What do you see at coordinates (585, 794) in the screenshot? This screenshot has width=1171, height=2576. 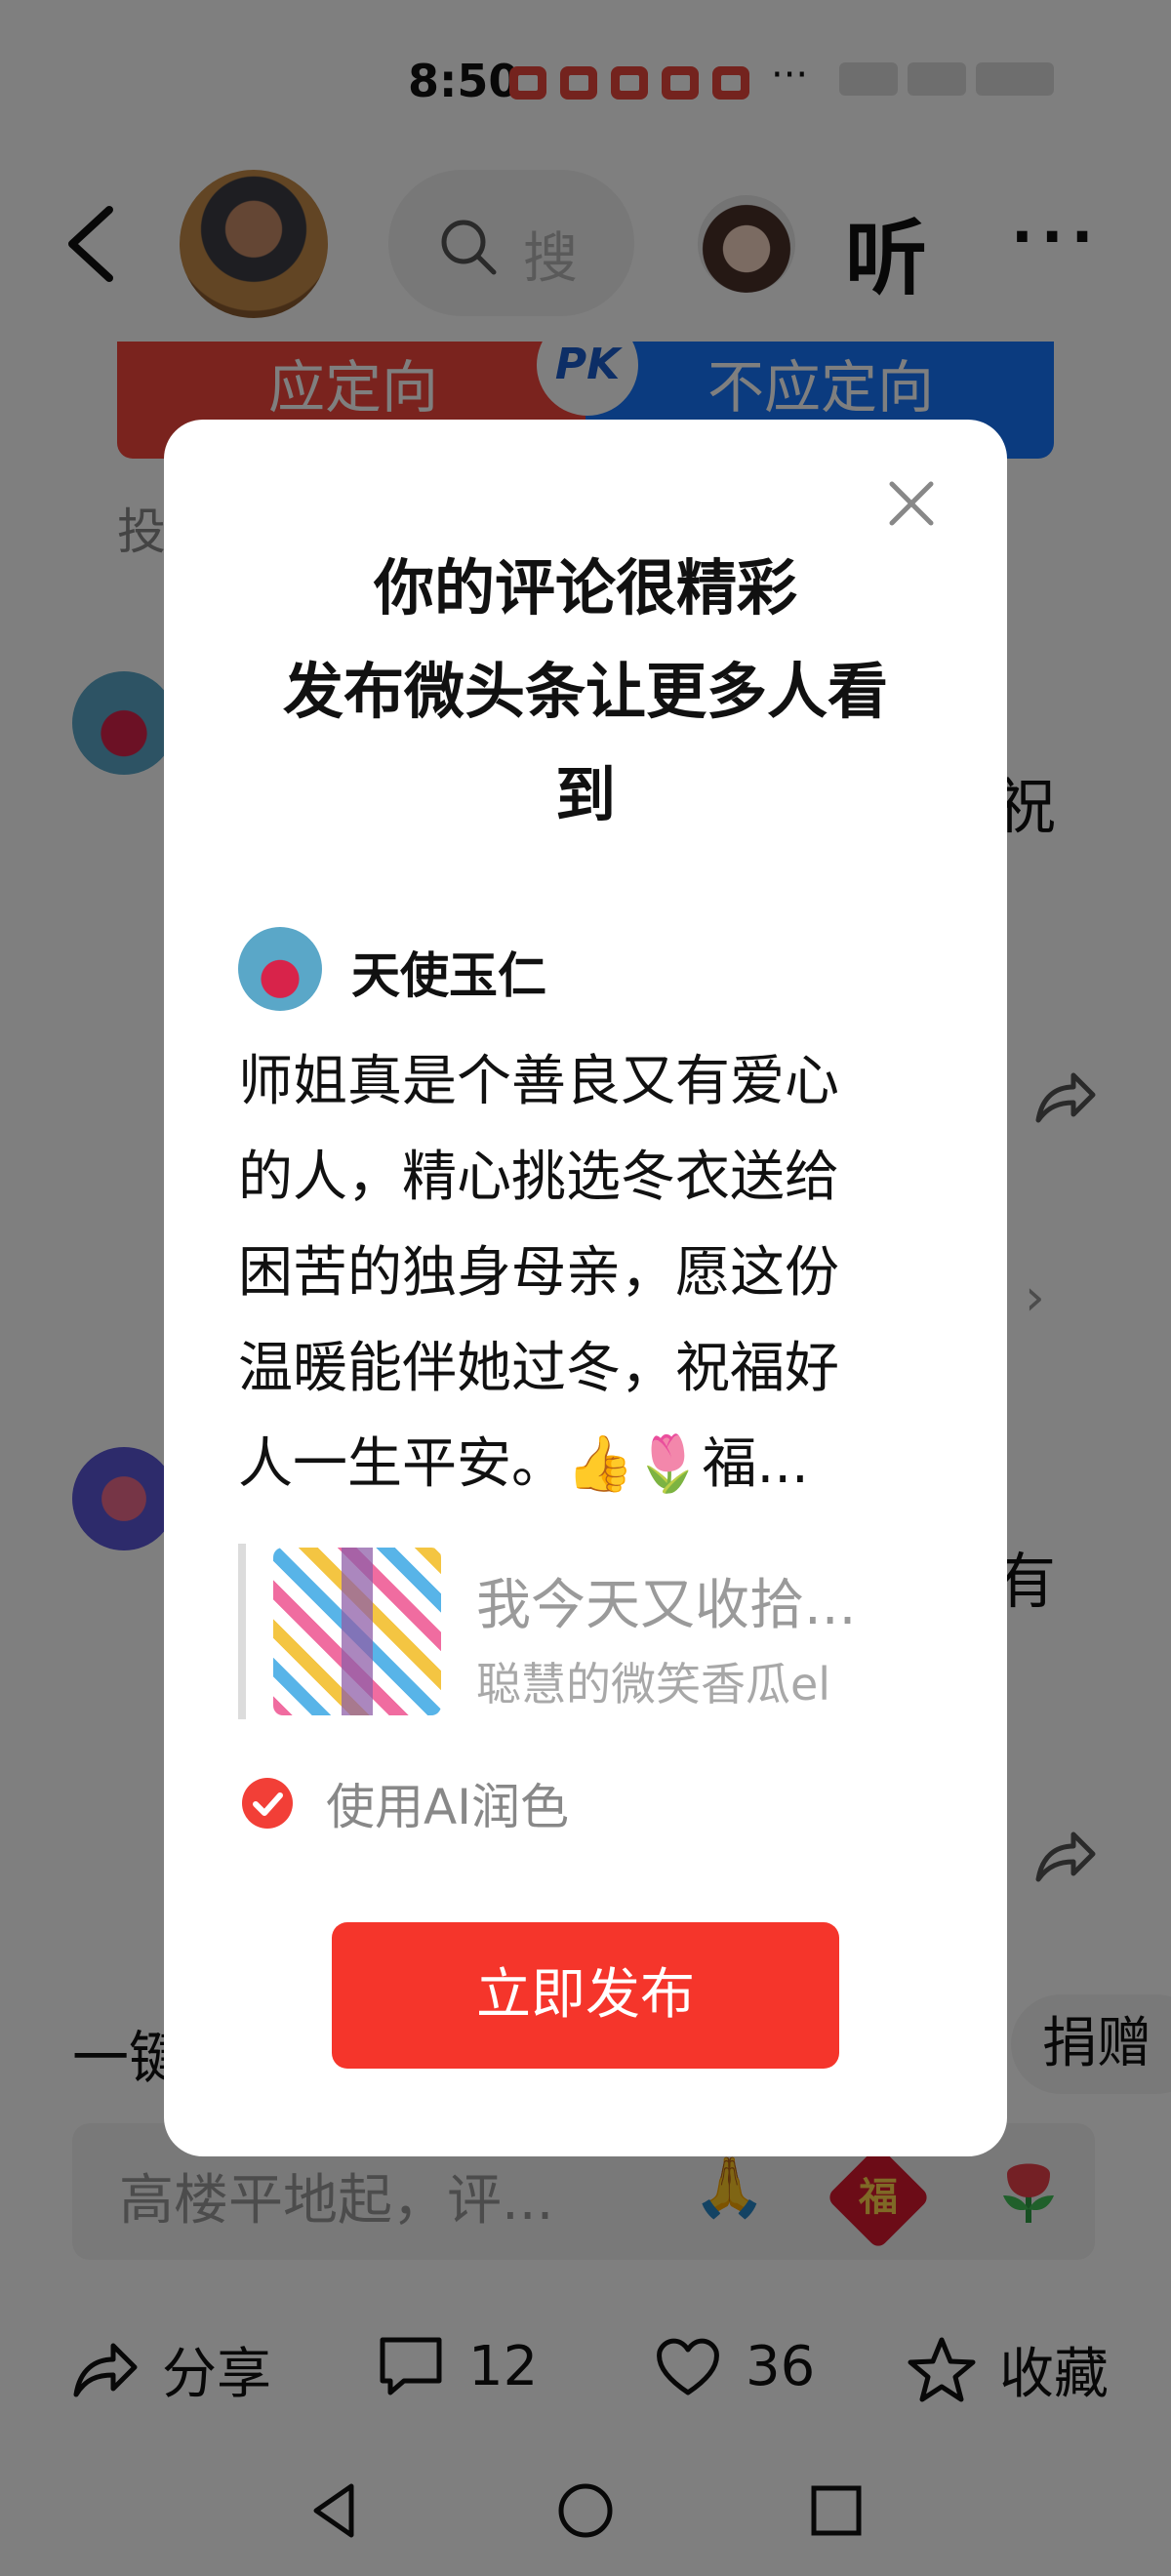 I see `dialog-title-line: 到` at bounding box center [585, 794].